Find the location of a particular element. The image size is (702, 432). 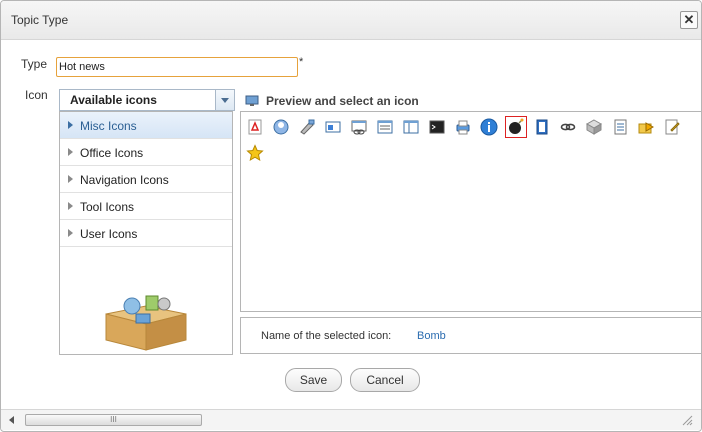

bomb-icon is located at coordinates (516, 127).